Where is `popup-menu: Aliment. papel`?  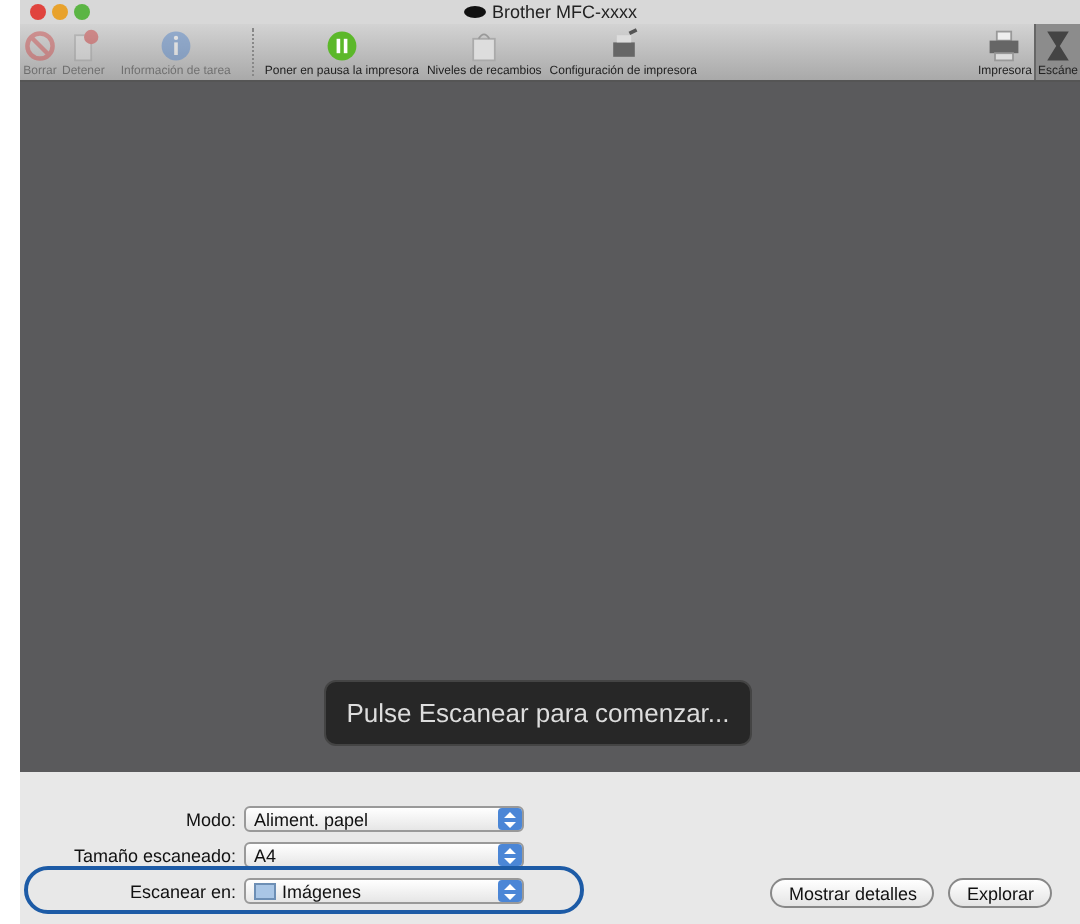
popup-menu: Aliment. papel is located at coordinates (384, 819).